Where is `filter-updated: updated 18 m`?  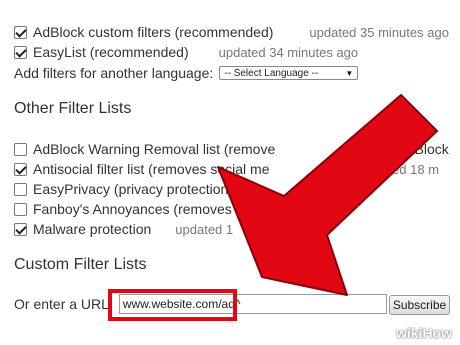
filter-updated: updated 18 m is located at coordinates (399, 169).